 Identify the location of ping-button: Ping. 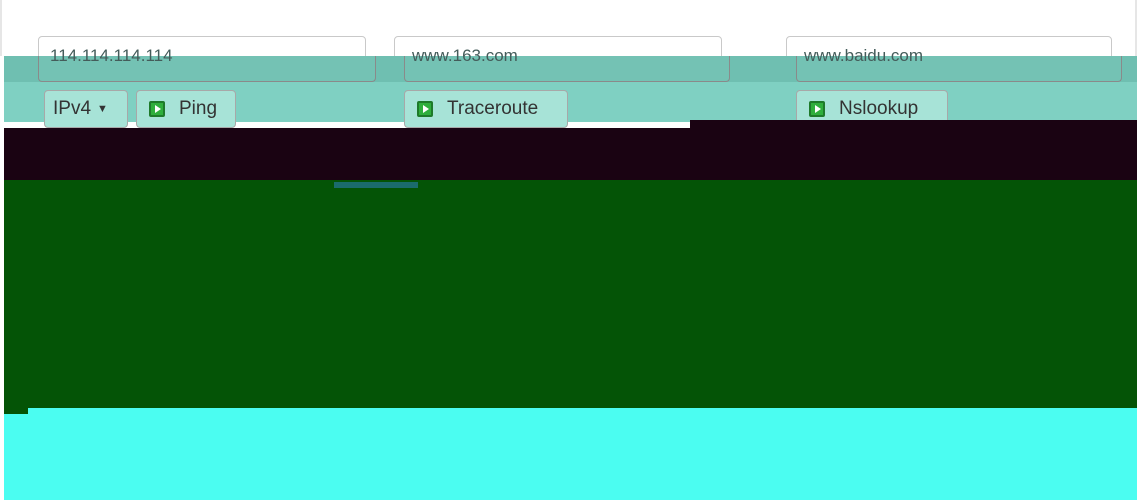
(186, 109).